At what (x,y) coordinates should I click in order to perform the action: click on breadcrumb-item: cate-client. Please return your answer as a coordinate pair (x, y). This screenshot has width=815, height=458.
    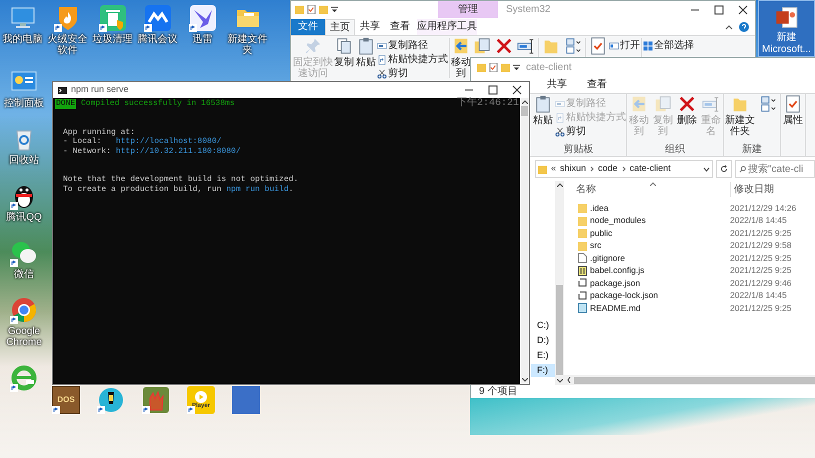
    Looking at the image, I should click on (650, 169).